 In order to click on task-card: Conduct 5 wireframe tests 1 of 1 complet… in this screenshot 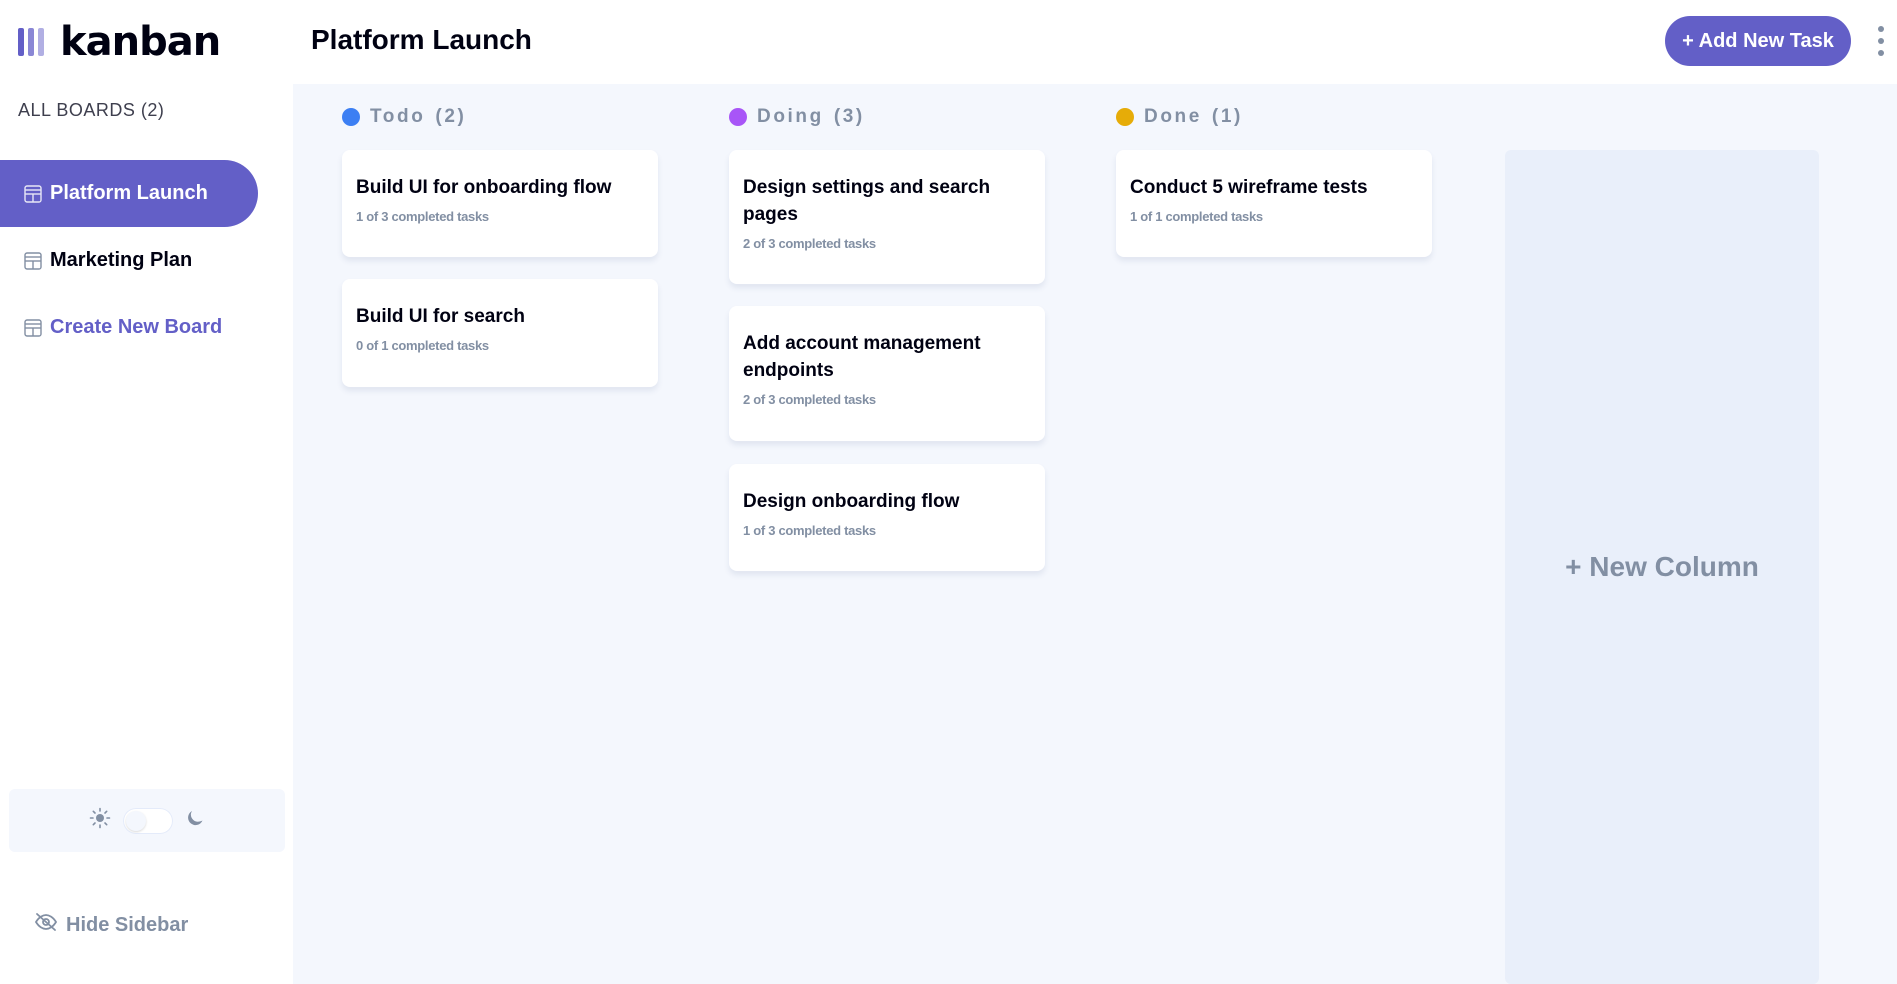, I will do `click(1274, 203)`.